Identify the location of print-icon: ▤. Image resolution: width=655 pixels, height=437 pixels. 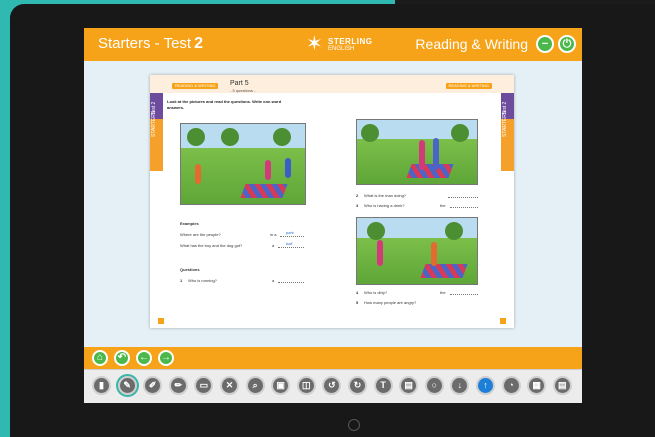
(562, 385).